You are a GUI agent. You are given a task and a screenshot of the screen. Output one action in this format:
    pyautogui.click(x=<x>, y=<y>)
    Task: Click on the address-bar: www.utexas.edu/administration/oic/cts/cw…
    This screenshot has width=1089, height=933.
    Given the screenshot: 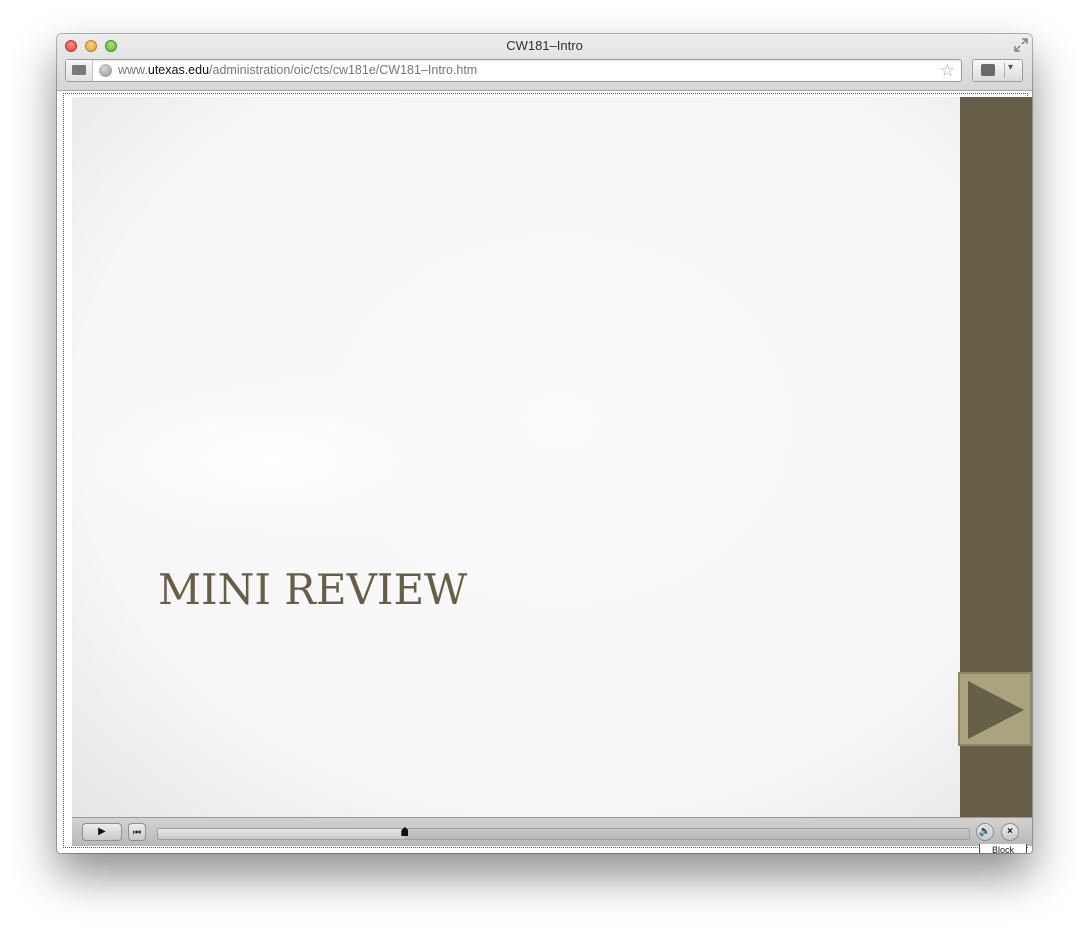 What is the action you would take?
    pyautogui.click(x=513, y=70)
    